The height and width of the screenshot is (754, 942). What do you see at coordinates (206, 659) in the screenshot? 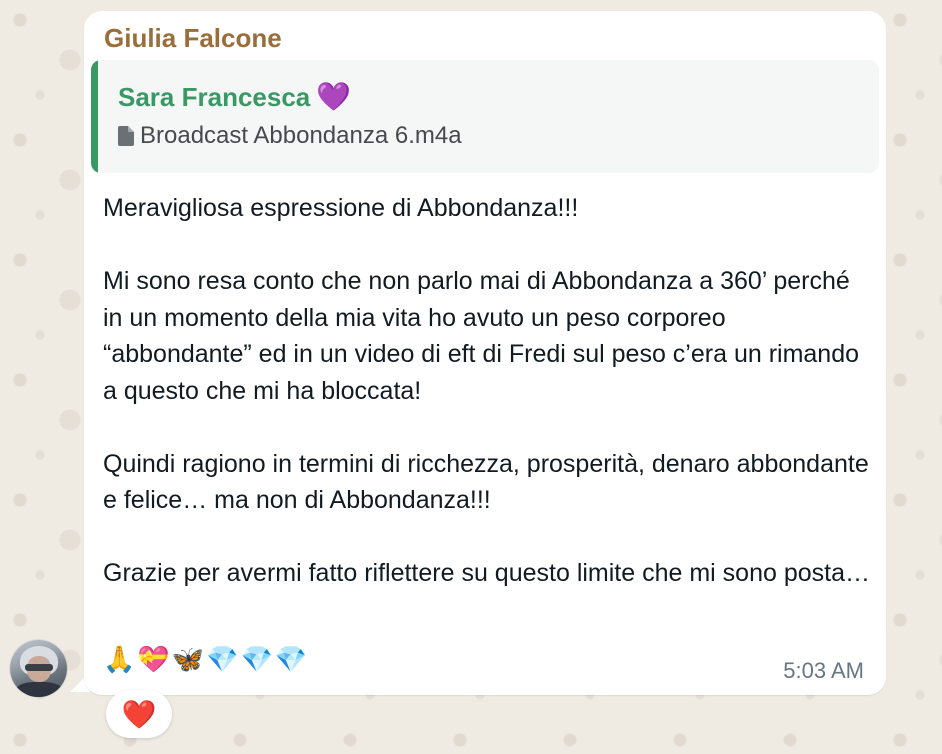
I see `emoji-line: 🙏💝🦋💎💎💎` at bounding box center [206, 659].